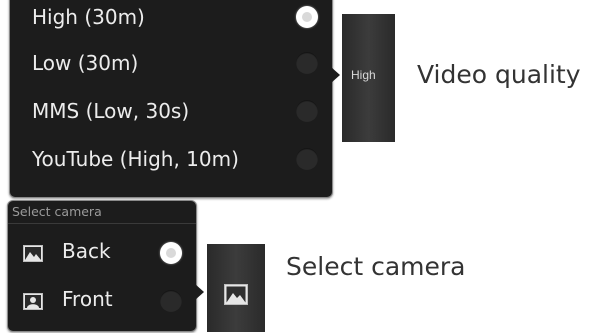 This screenshot has height=333, width=613. I want to click on quality-option-label: MMS (Low, 30s), so click(111, 111).